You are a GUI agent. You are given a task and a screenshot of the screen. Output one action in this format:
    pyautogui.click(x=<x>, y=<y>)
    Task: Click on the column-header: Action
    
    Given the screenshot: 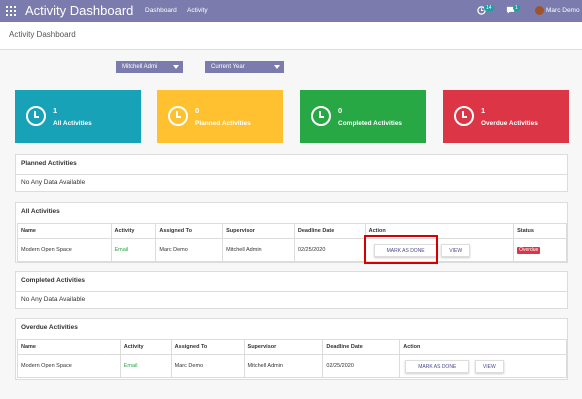 What is the action you would take?
    pyautogui.click(x=483, y=347)
    